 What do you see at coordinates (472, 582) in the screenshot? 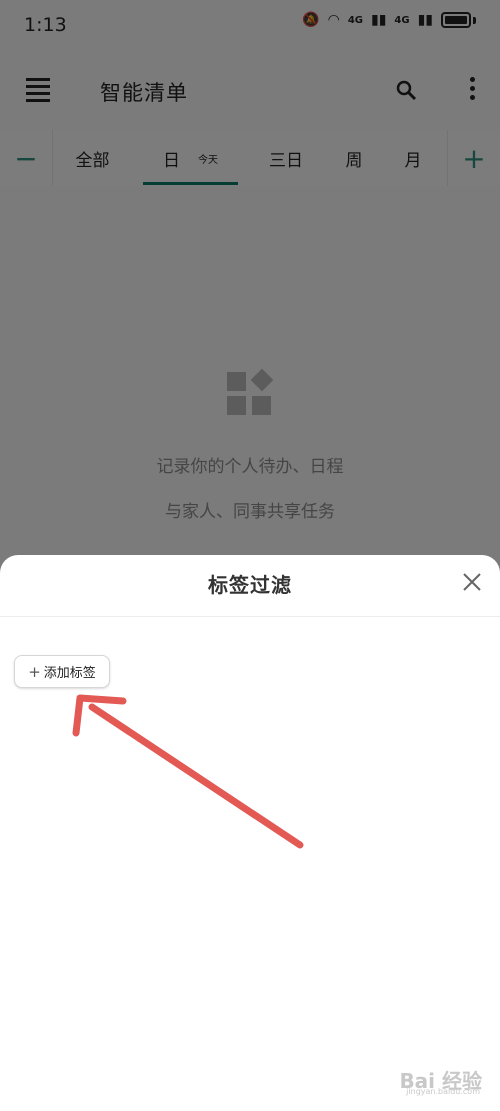
I see `close-icon` at bounding box center [472, 582].